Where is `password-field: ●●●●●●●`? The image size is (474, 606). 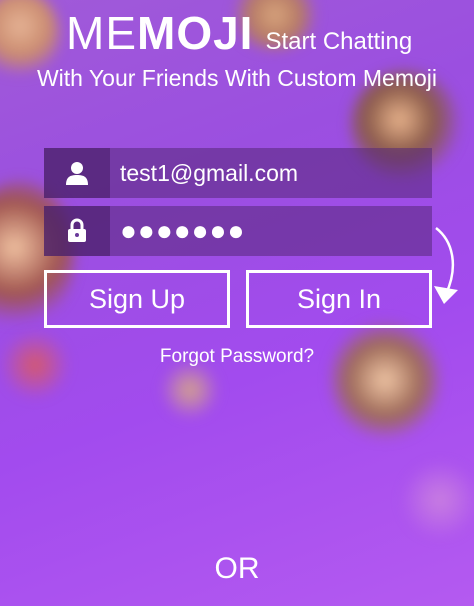 password-field: ●●●●●●● is located at coordinates (238, 231).